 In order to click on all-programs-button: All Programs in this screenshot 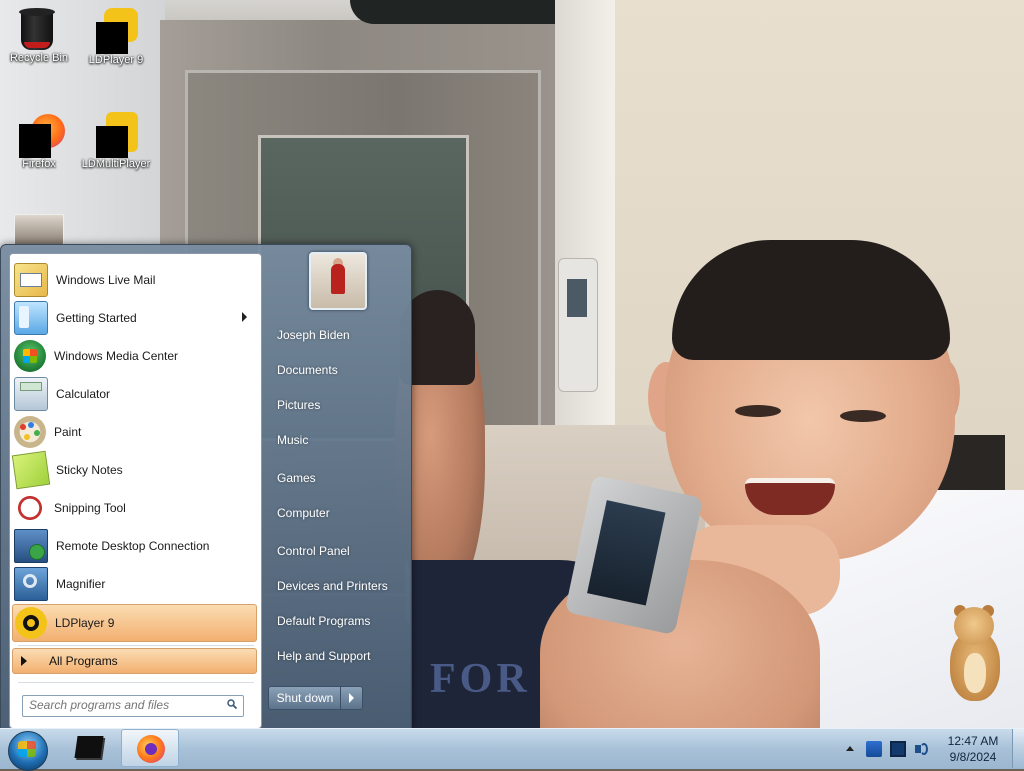, I will do `click(134, 661)`.